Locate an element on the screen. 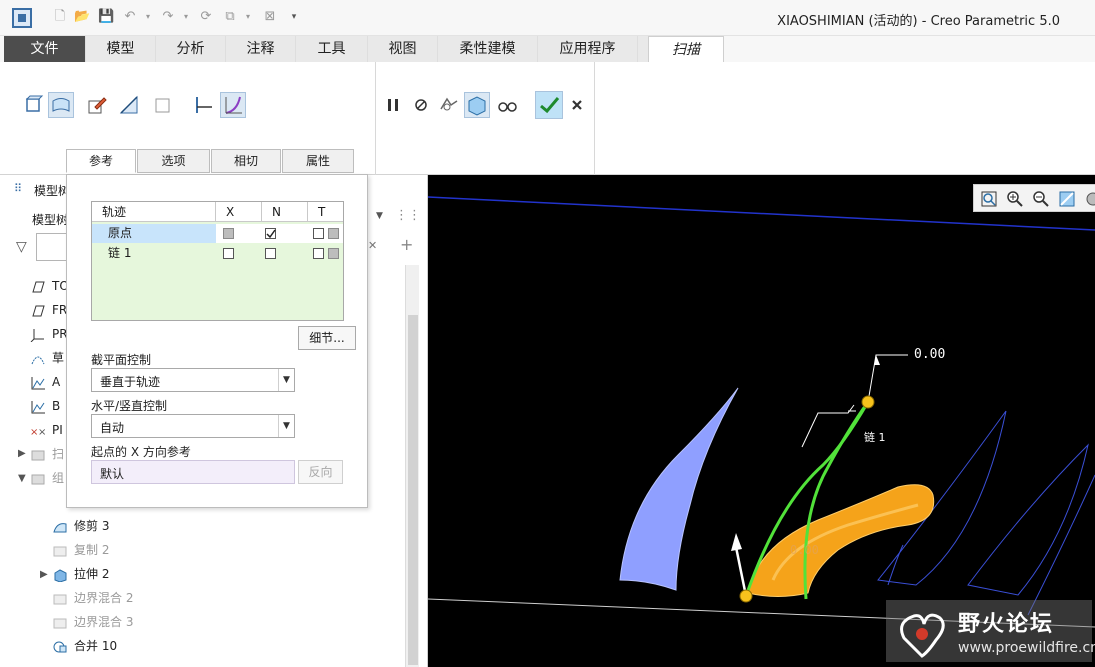 The height and width of the screenshot is (667, 1095). redo-icon: ↷ is located at coordinates (168, 17).